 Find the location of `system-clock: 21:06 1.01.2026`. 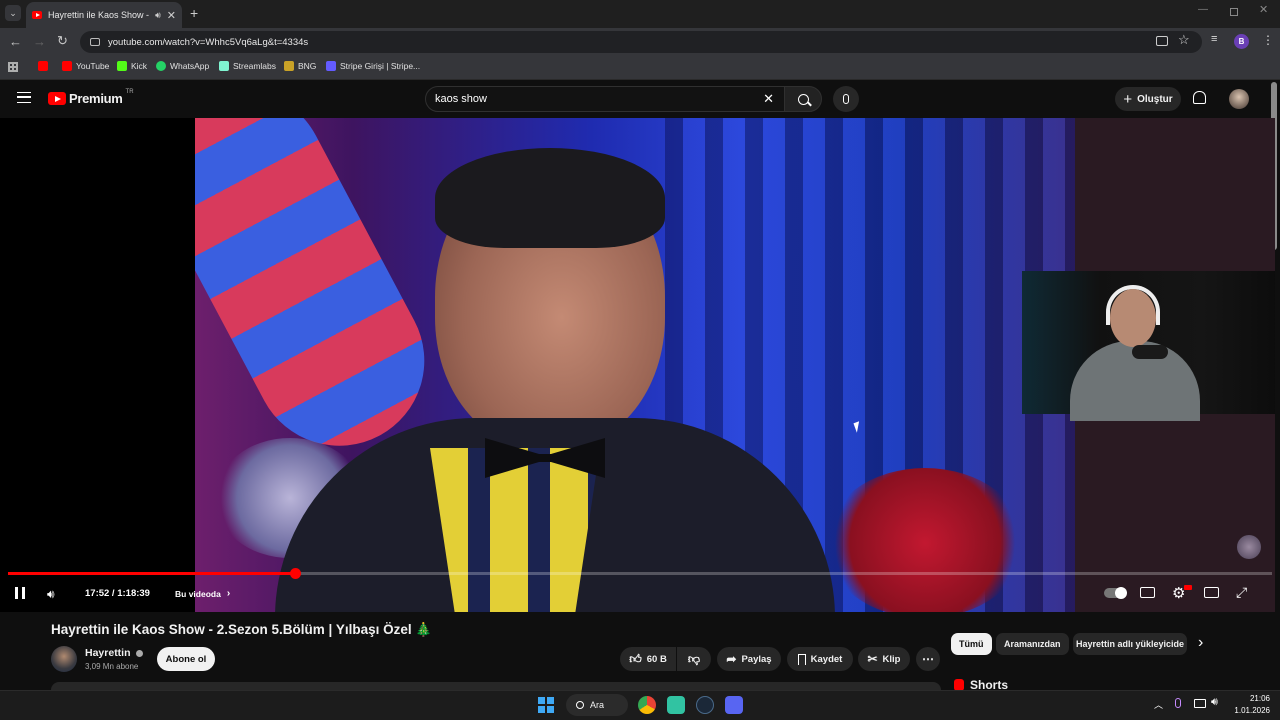

system-clock: 21:06 1.01.2026 is located at coordinates (1249, 705).